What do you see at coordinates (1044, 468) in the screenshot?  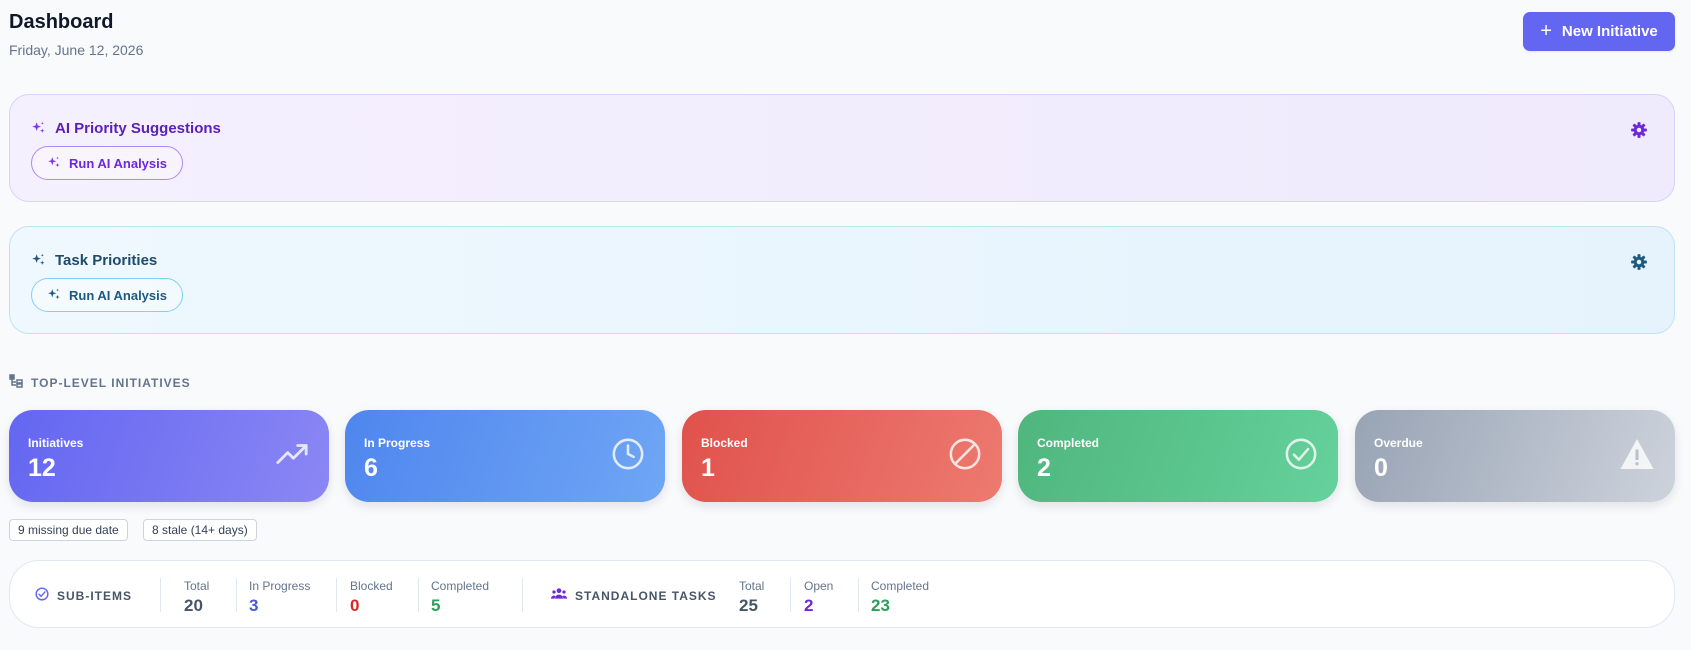 I see `stat-card-value: 2` at bounding box center [1044, 468].